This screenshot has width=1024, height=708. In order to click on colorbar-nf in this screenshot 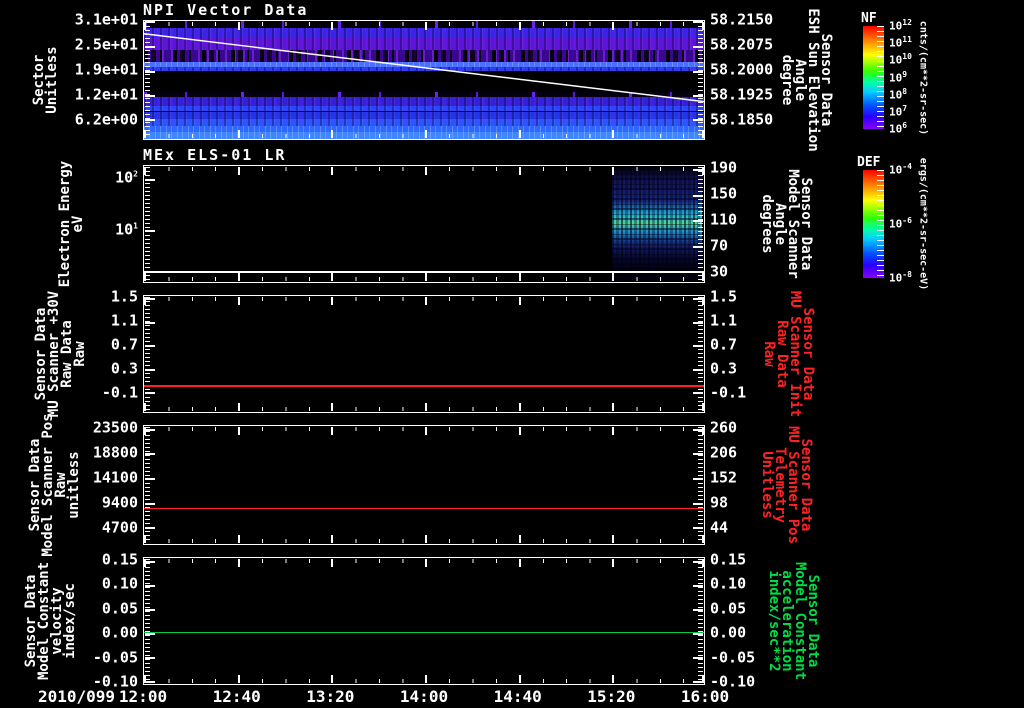, I will do `click(873, 77)`.